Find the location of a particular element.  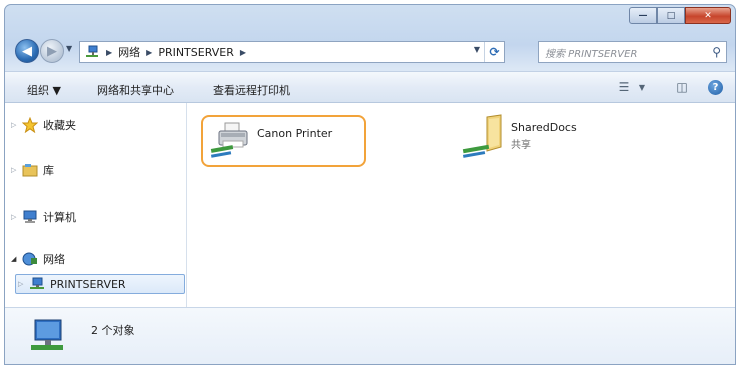

nav-item-network: ◢ 网络 is located at coordinates (38, 259).